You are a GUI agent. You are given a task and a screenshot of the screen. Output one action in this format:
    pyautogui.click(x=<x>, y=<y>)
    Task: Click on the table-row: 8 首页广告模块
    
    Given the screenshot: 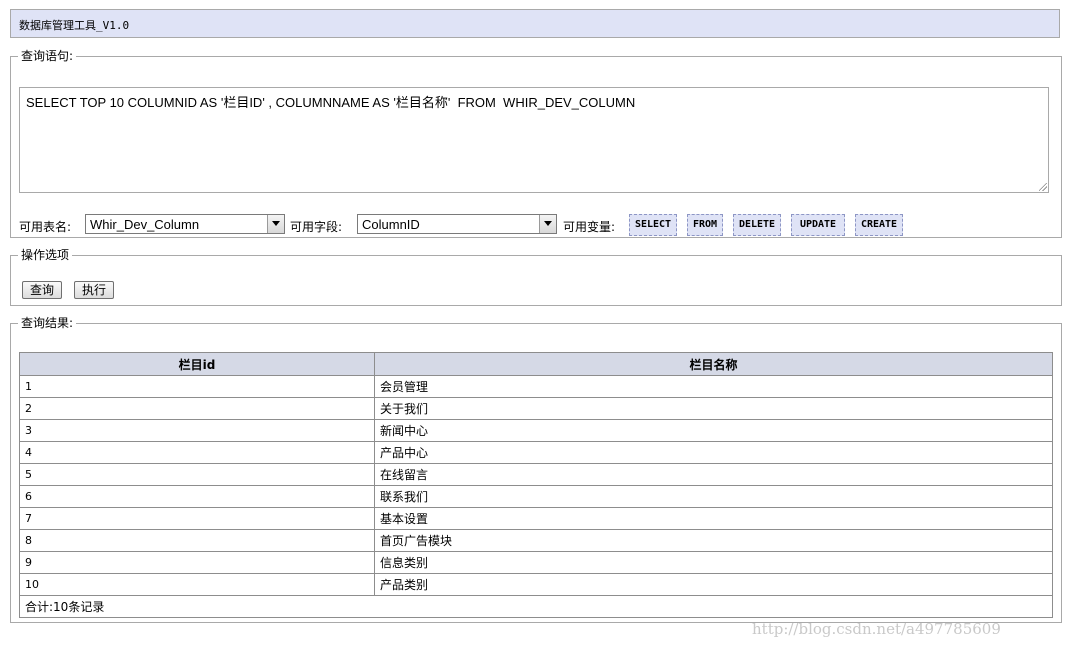 What is the action you would take?
    pyautogui.click(x=536, y=540)
    